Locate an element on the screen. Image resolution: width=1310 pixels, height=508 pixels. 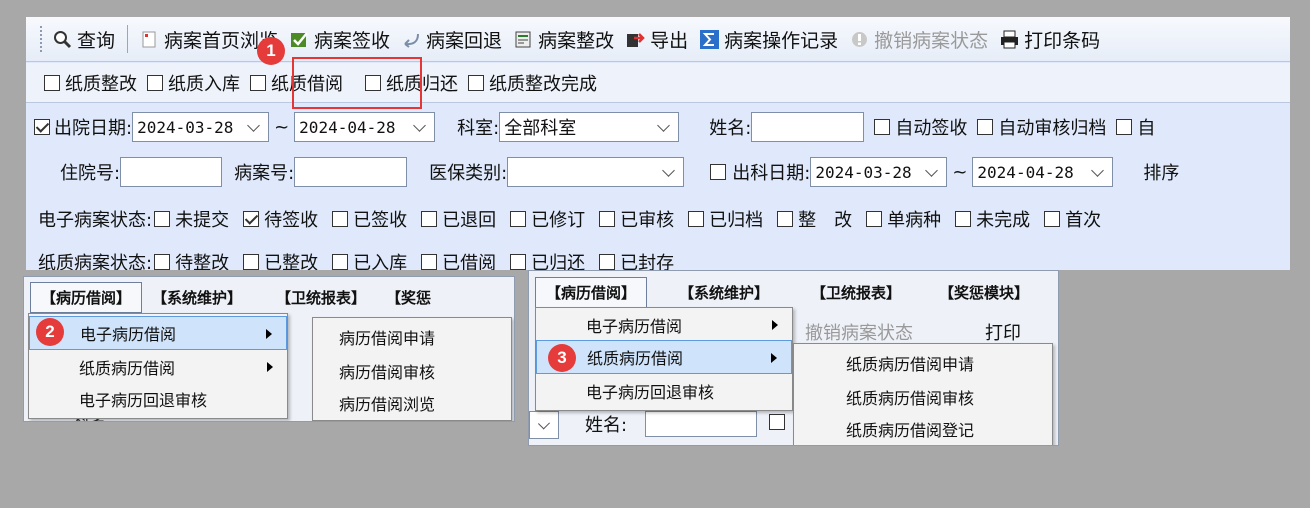
name-input is located at coordinates (808, 127).